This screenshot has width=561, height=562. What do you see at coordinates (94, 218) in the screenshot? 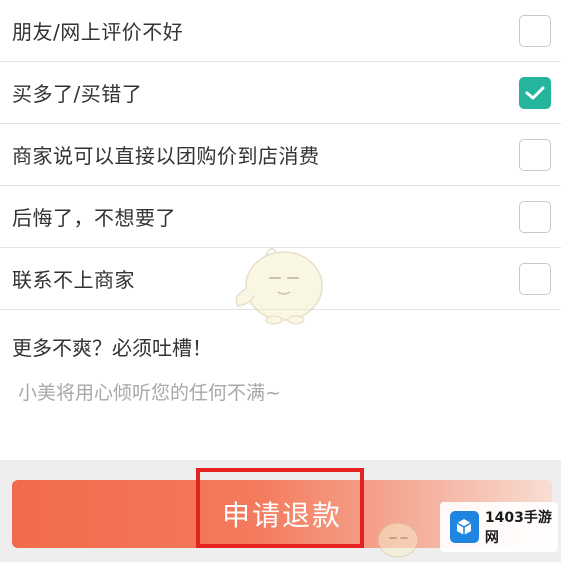
I see `reason-label: 后悔了，不想要了` at bounding box center [94, 218].